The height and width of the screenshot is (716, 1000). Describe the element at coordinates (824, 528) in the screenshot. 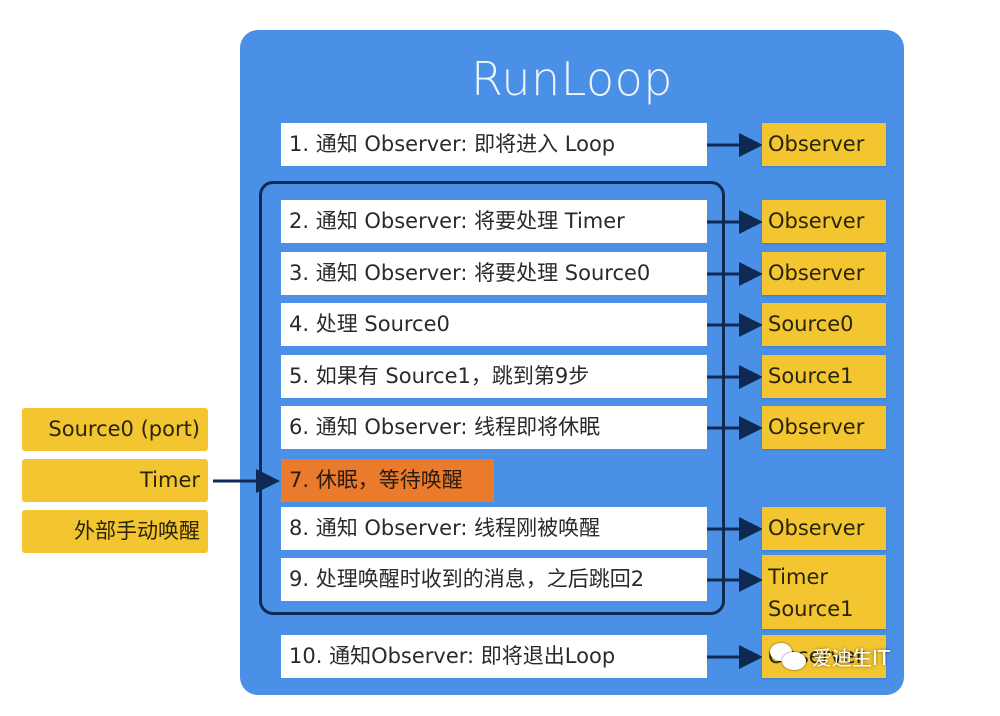

I see `tag-step-8: Observer` at that location.